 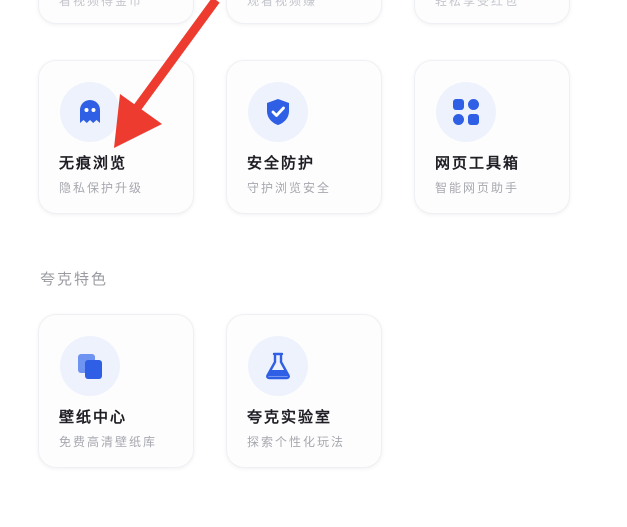 What do you see at coordinates (492, 12) in the screenshot?
I see `top-card-3: 轻松享受红包` at bounding box center [492, 12].